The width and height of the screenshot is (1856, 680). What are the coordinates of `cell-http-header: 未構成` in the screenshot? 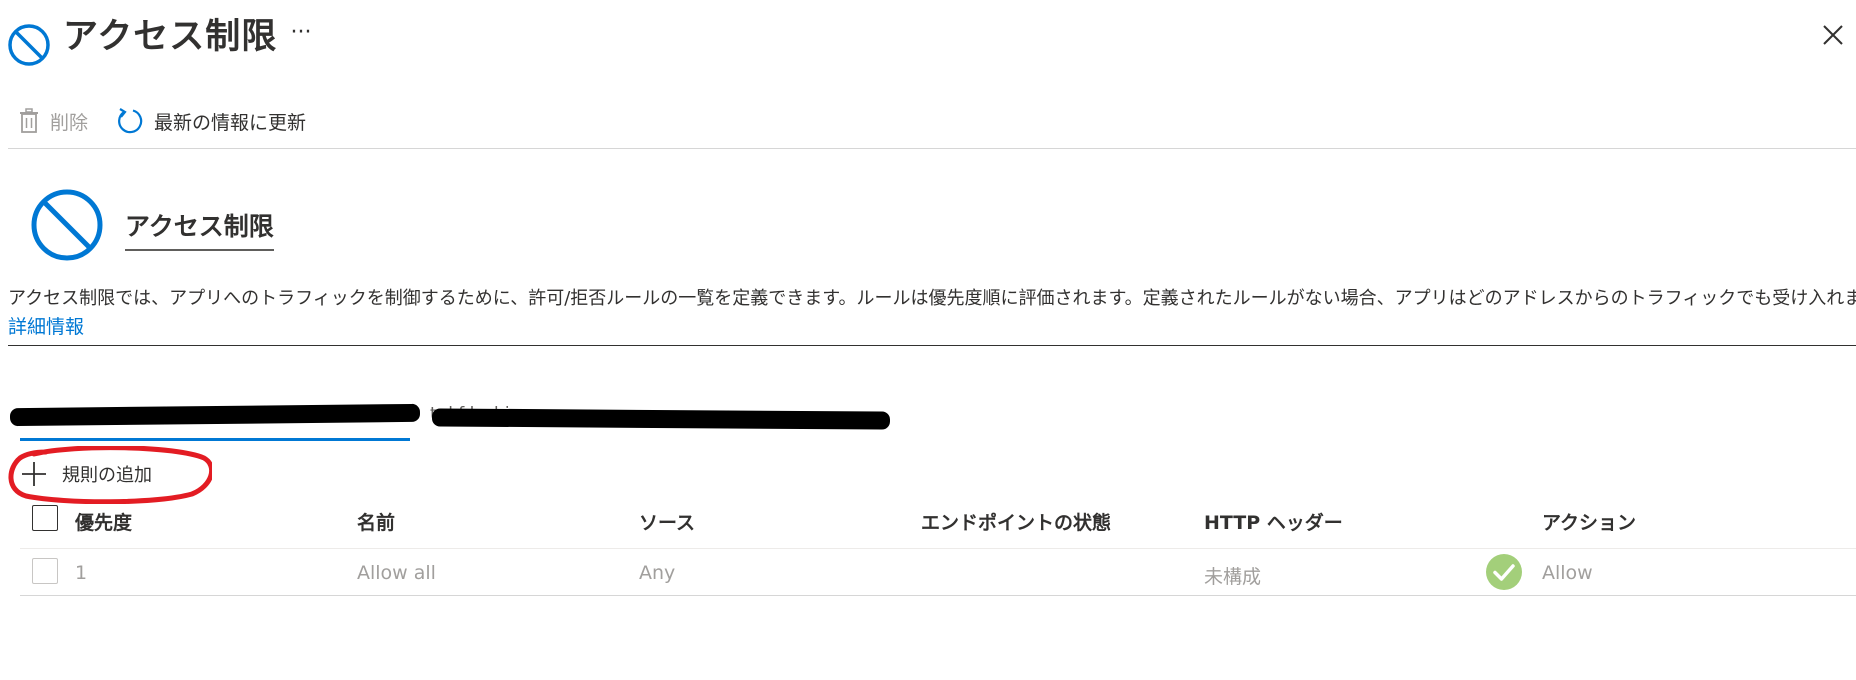 It's located at (1233, 577).